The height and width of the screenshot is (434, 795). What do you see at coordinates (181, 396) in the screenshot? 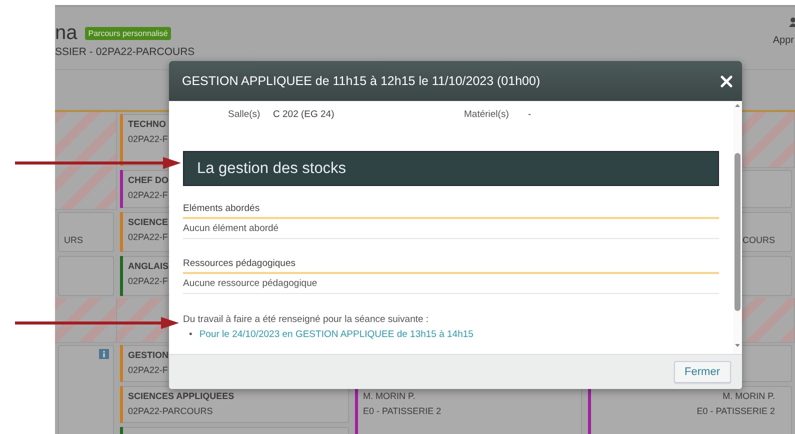
I see `lesson-subject: SCIENCES APPLIQUEES` at bounding box center [181, 396].